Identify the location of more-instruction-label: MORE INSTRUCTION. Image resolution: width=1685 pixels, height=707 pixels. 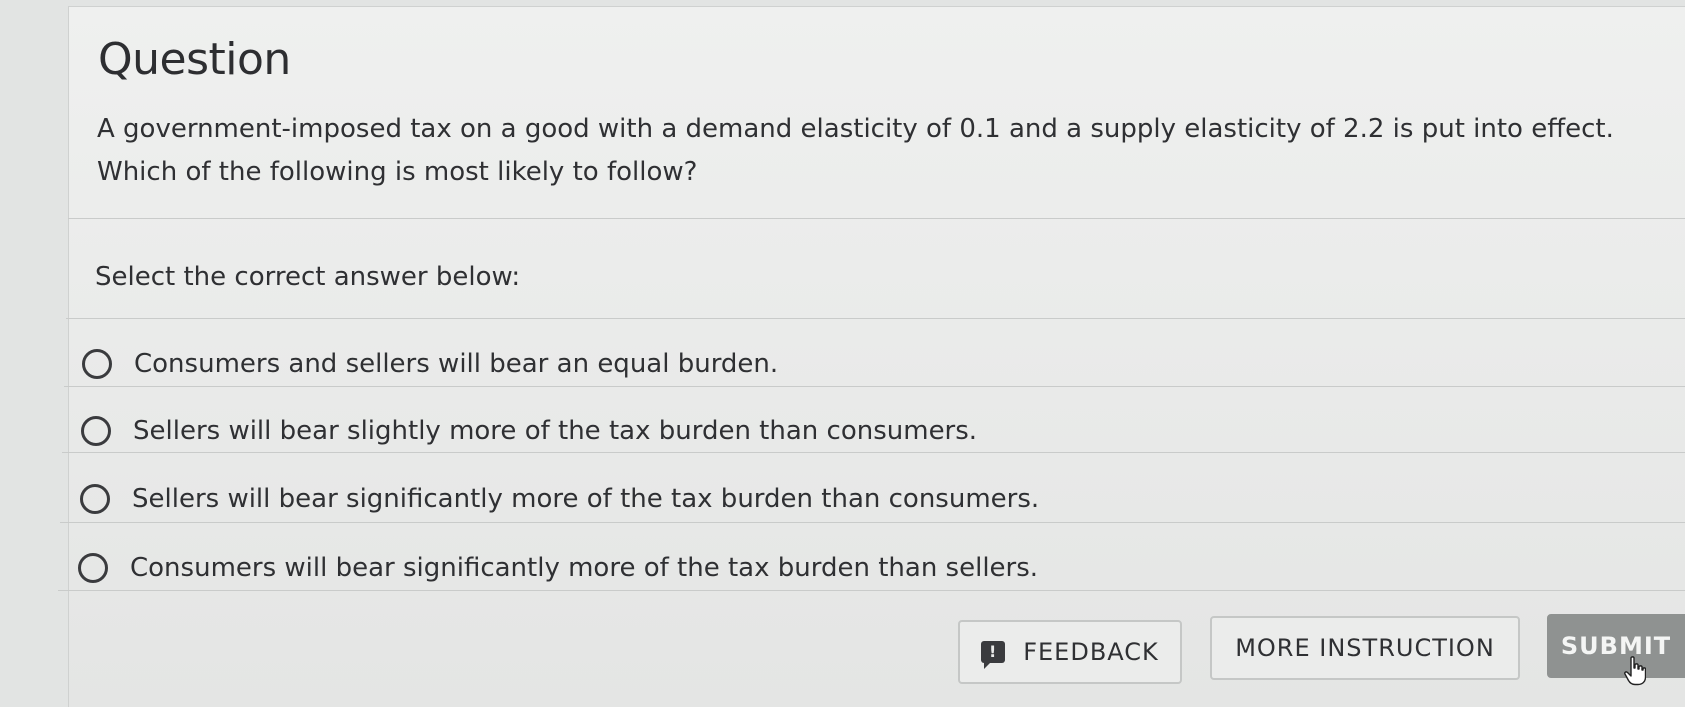
(1365, 648).